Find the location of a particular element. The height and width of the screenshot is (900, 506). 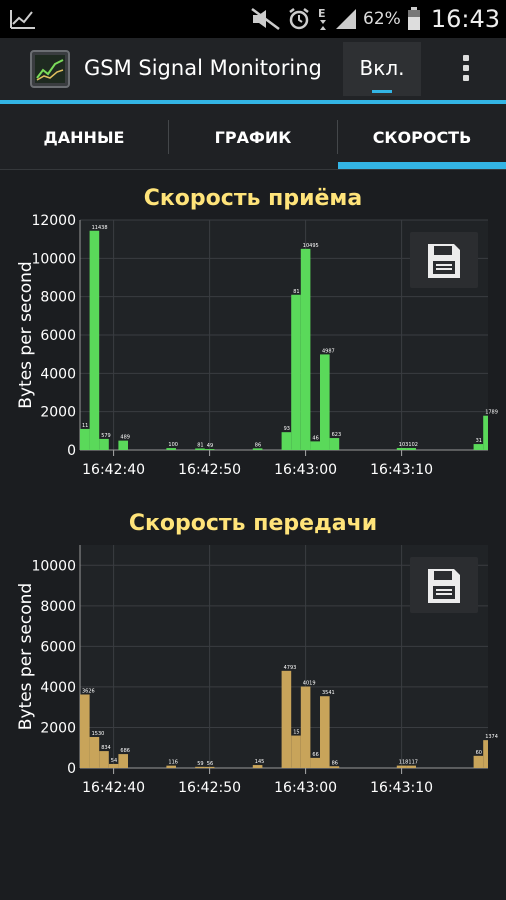

y-tick-label: 0 is located at coordinates (71, 769).